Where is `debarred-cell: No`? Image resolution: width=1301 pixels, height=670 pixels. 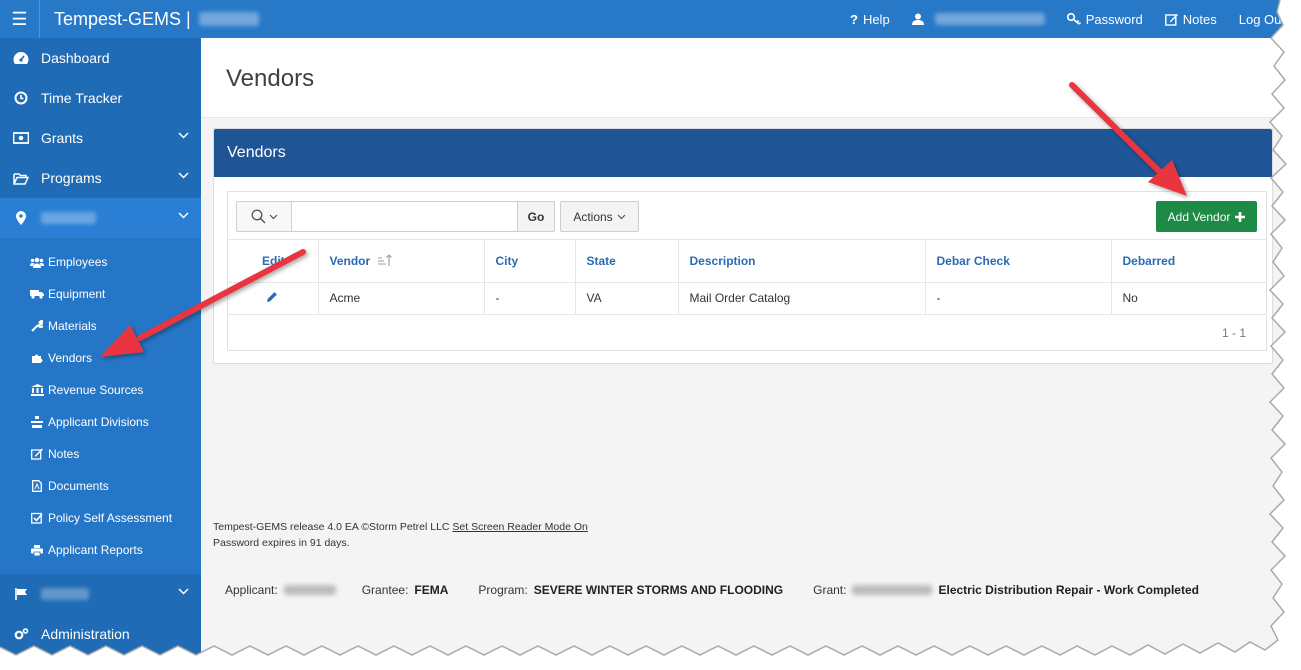
debarred-cell: No is located at coordinates (1188, 298).